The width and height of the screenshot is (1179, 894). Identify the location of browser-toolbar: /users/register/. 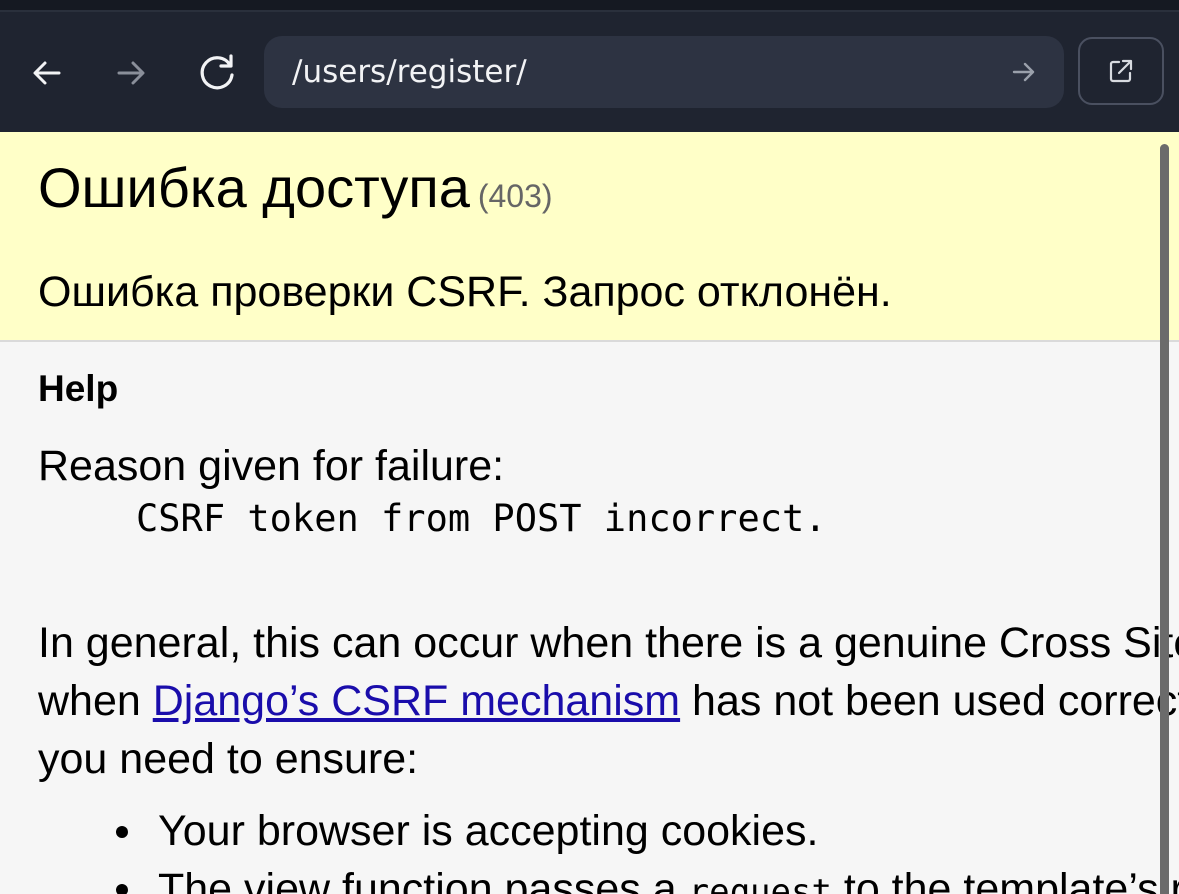
(589, 66).